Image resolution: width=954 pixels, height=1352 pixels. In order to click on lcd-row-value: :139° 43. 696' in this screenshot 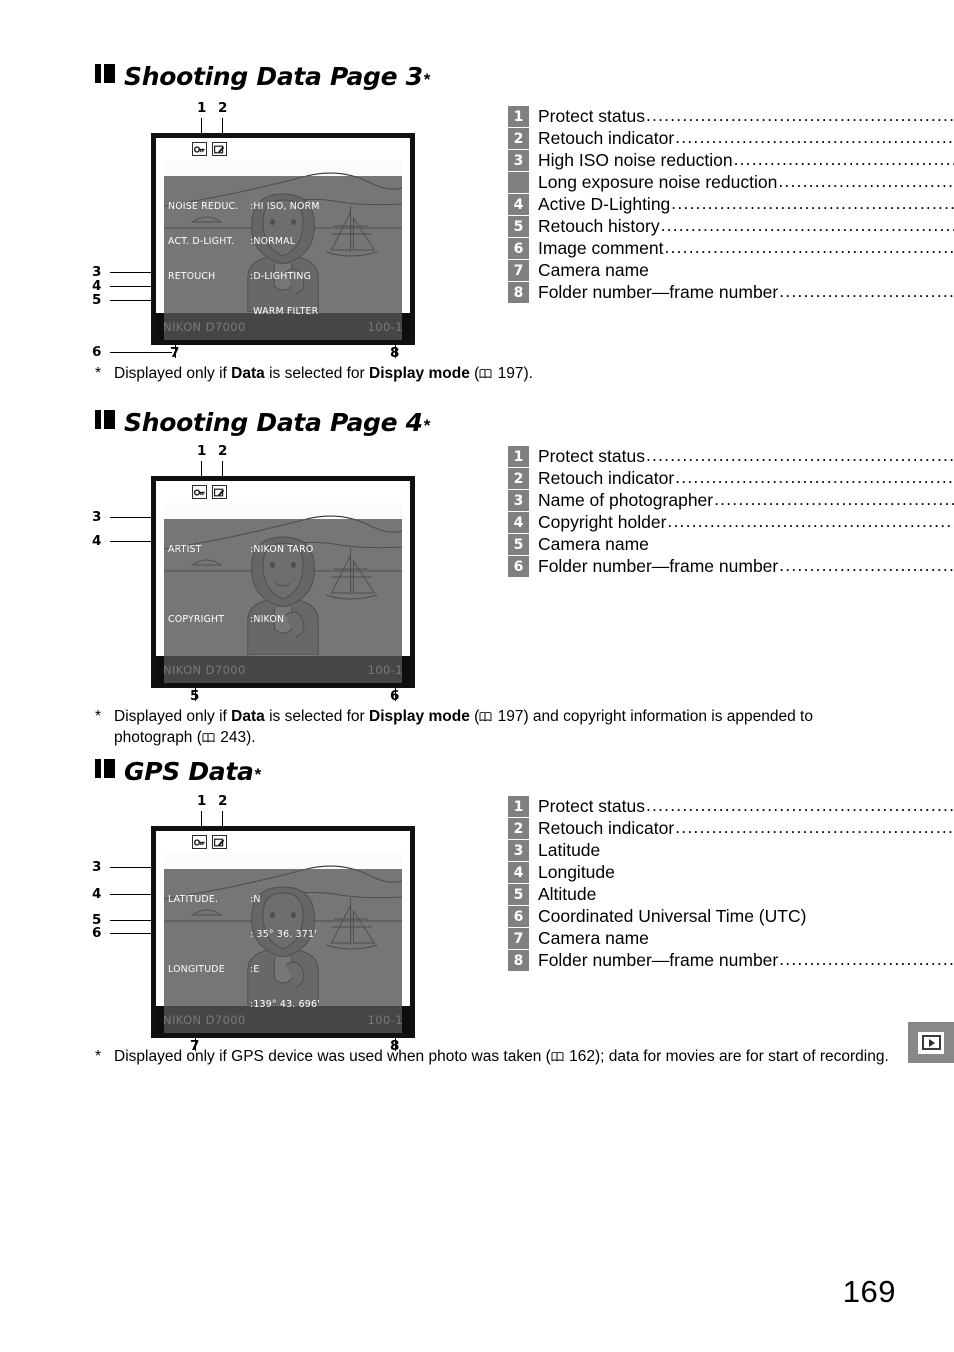, I will do `click(285, 1004)`.